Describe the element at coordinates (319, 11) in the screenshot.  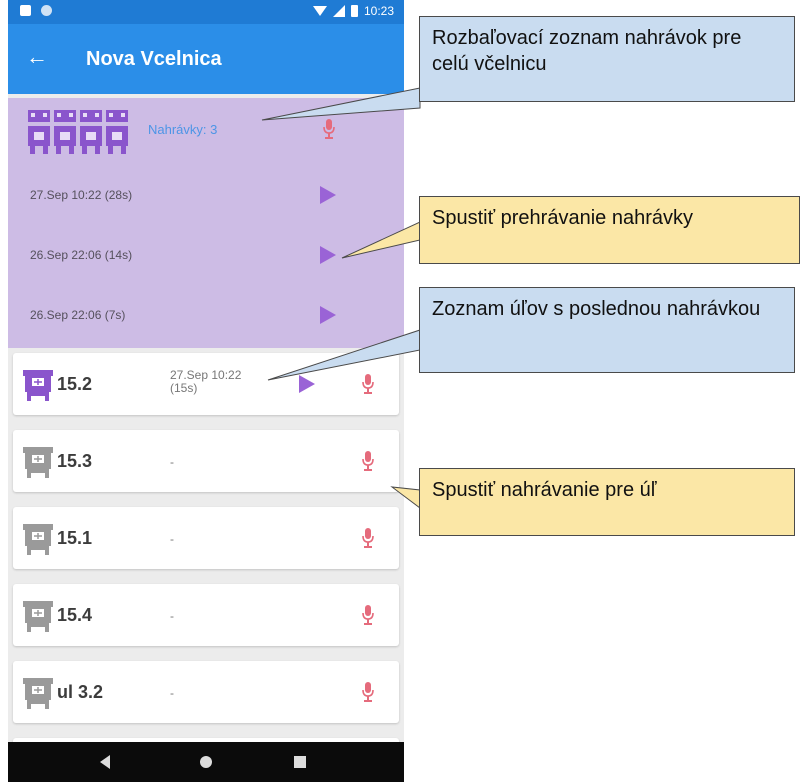
I see `wifi-icon` at that location.